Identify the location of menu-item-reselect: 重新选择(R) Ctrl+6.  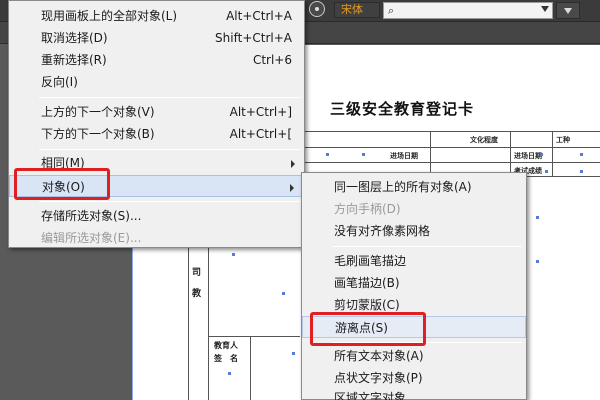
(156, 60).